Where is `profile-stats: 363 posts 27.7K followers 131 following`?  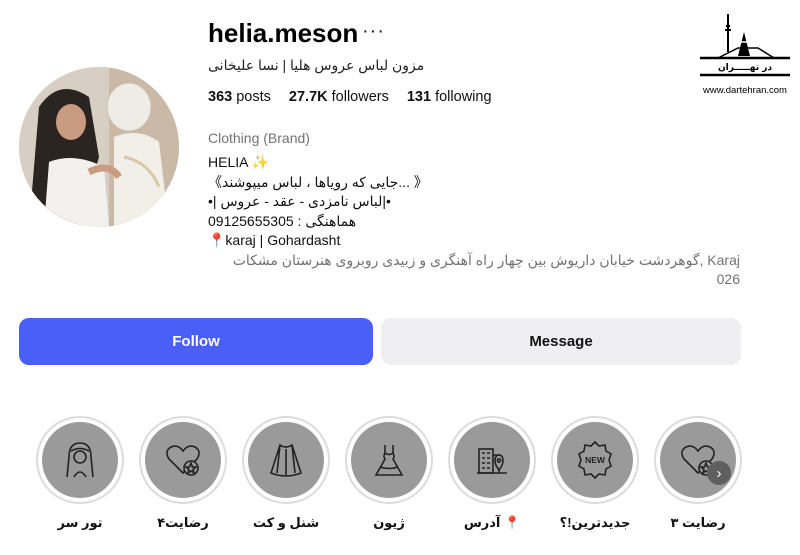
profile-stats: 363 posts 27.7K followers 131 following is located at coordinates (350, 97).